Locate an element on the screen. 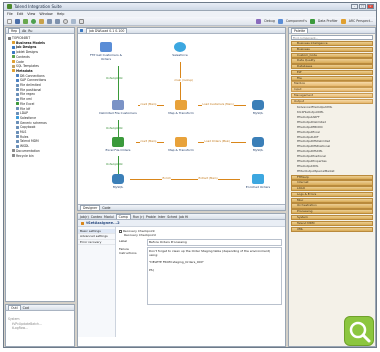  window-controls: – □ × is located at coordinates (362, 6).